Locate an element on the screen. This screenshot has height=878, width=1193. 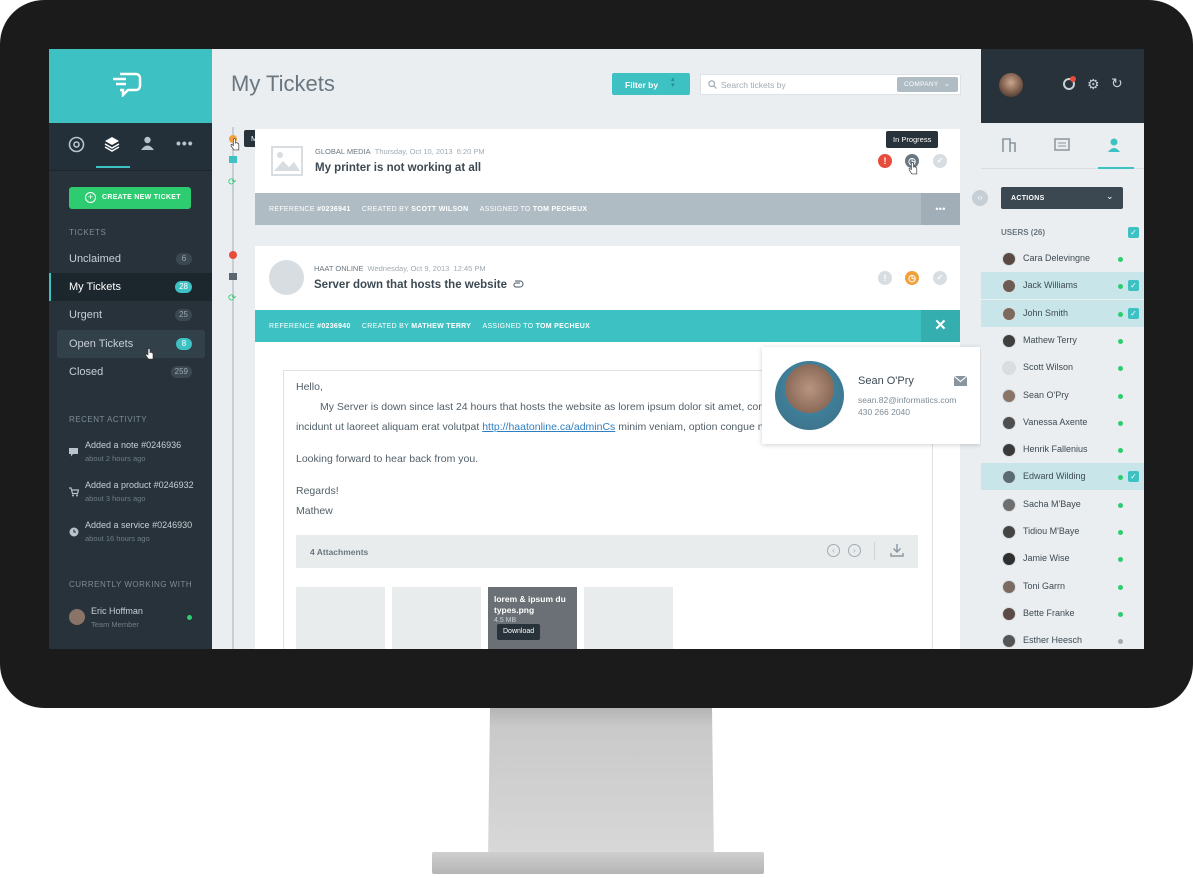
user-name: Edward Wilding is located at coordinates (1054, 476).